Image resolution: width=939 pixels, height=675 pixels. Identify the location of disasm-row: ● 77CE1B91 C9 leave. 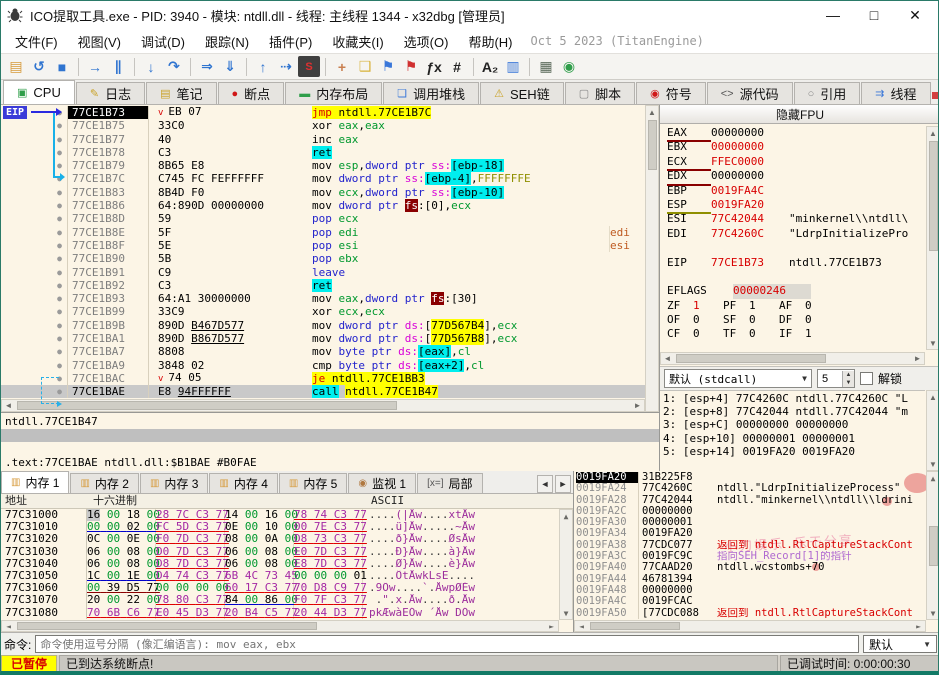
(323, 272).